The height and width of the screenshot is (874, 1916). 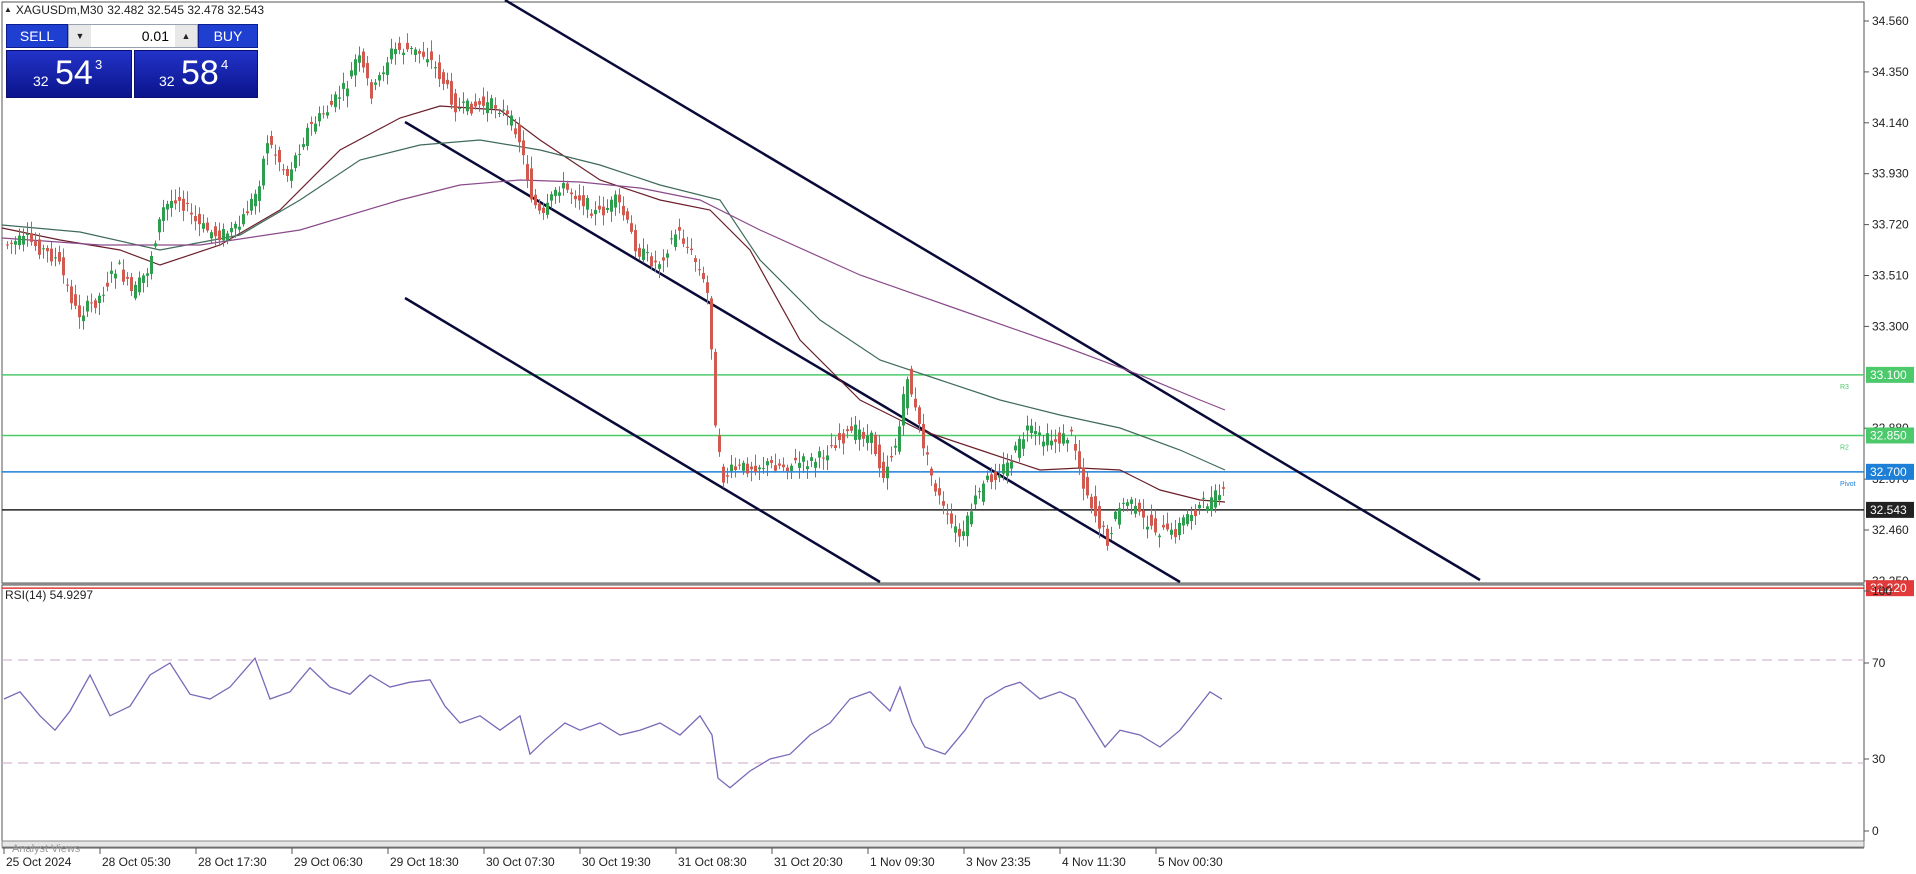 I want to click on rsi-axis-label: 100, so click(x=1882, y=591).